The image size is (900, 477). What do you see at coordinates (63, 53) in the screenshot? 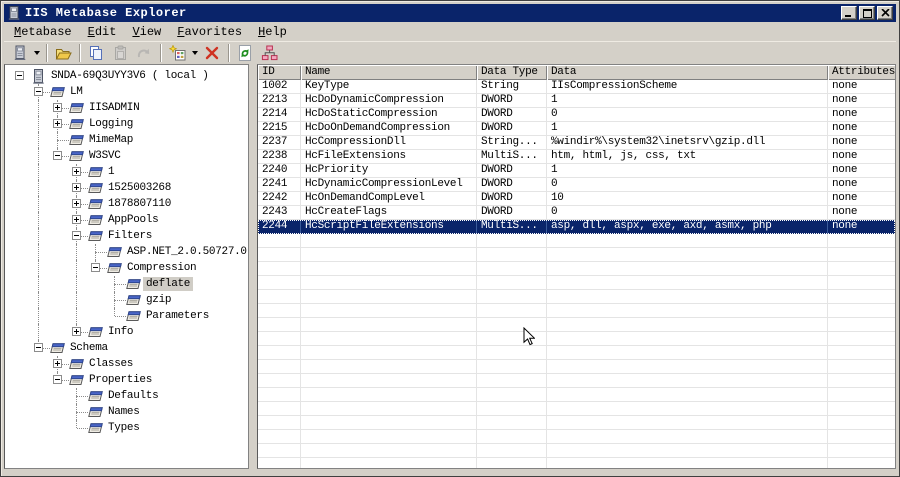
I see `open-button` at bounding box center [63, 53].